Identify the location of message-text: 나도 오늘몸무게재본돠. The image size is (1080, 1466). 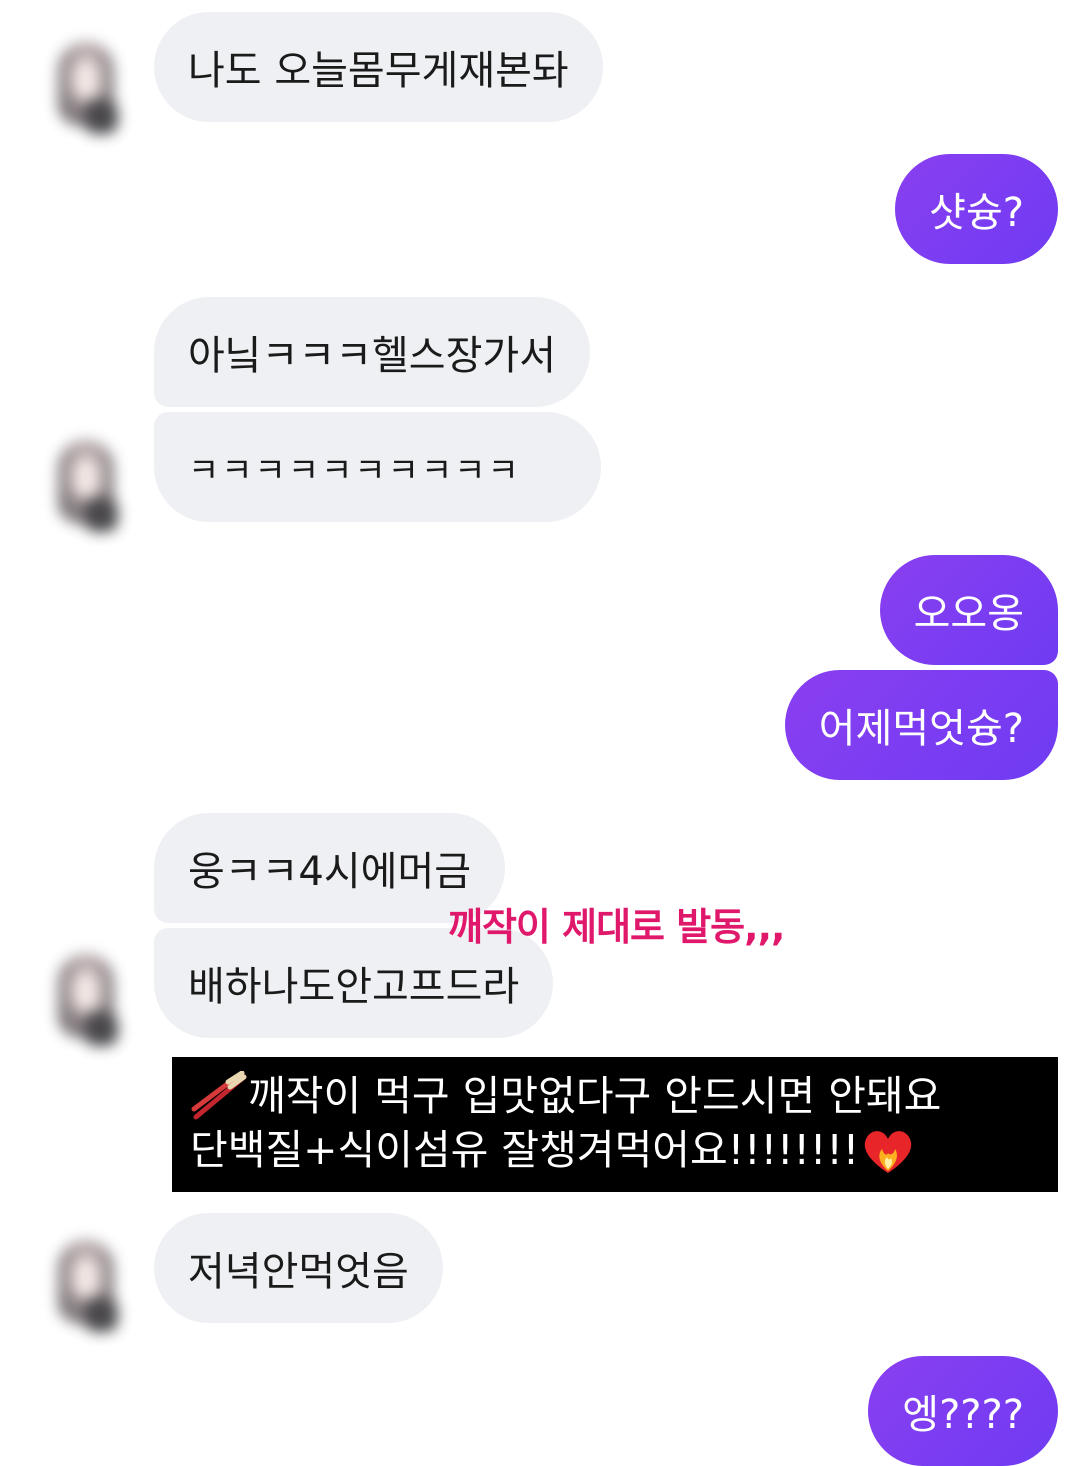
(378, 71).